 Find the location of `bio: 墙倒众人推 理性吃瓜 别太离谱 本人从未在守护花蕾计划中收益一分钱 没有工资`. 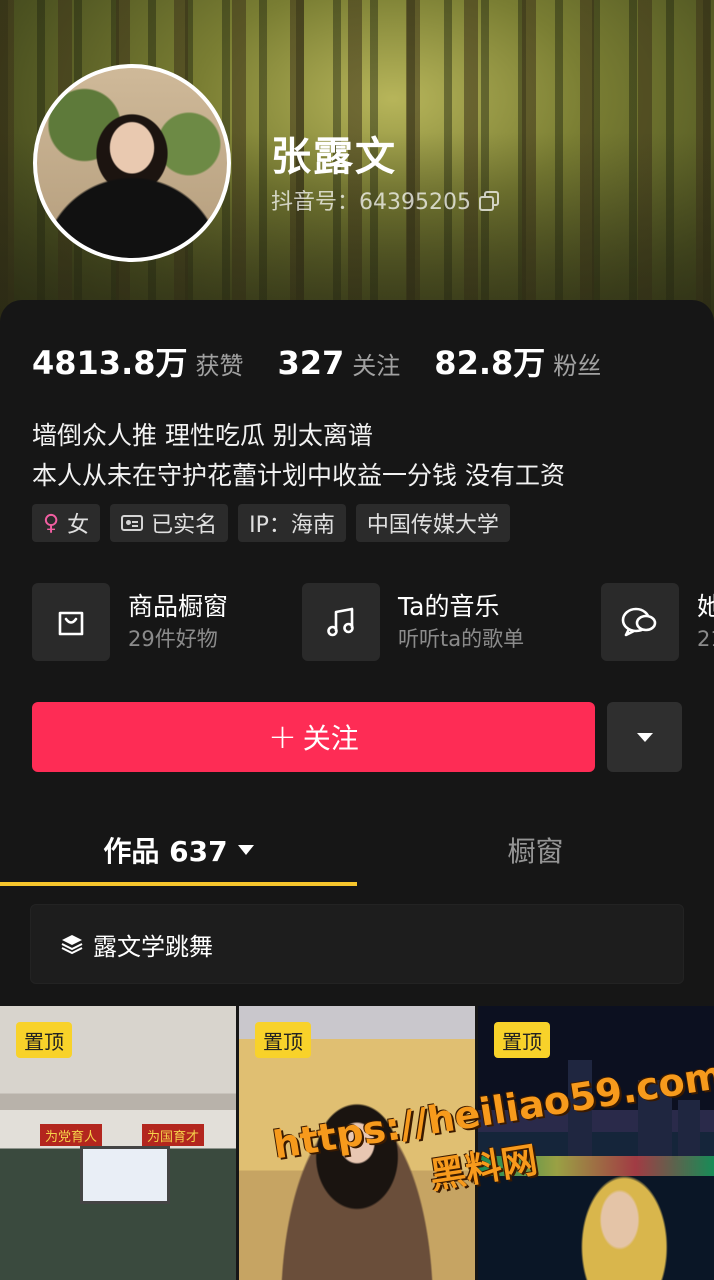

bio: 墙倒众人推 理性吃瓜 别太离谱 本人从未在守护花蕾计划中收益一分钱 没有工资 is located at coordinates (298, 456).